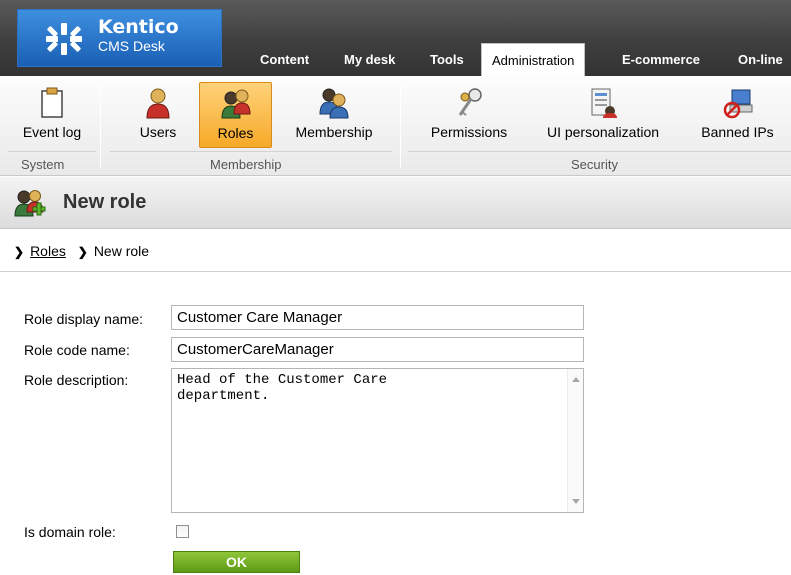  What do you see at coordinates (158, 103) in the screenshot?
I see `user-icon` at bounding box center [158, 103].